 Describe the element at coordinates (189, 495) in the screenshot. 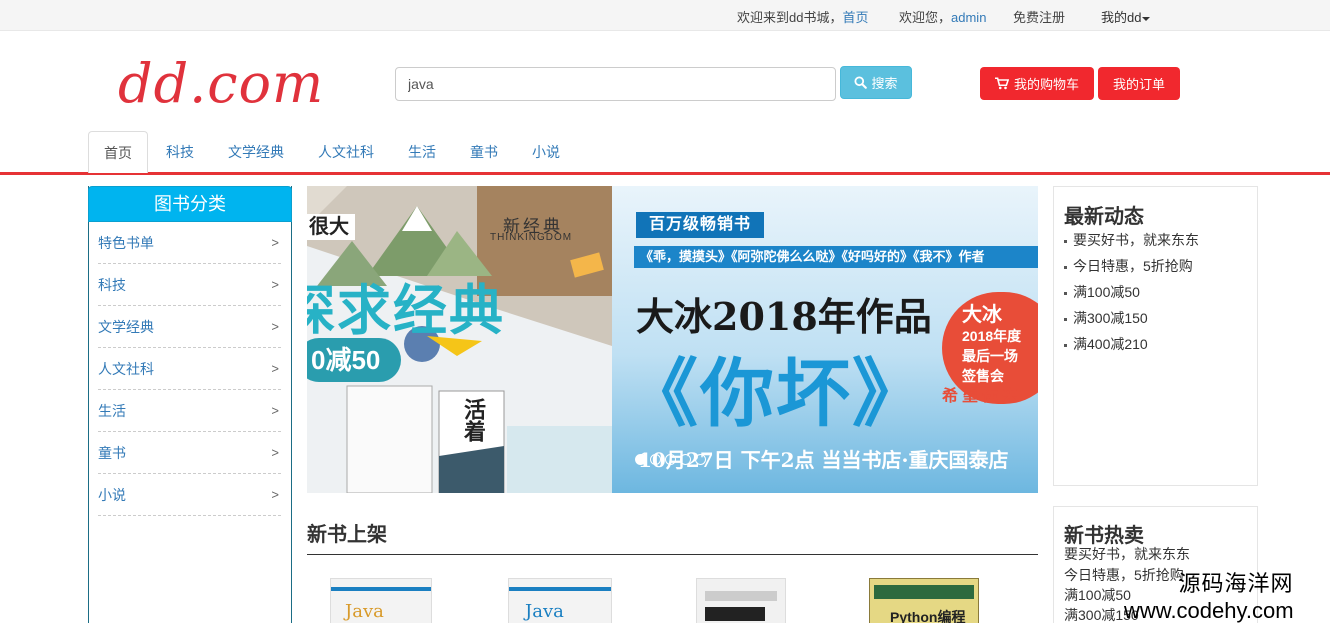

I see `sidebar-item-novel: 小说 >` at that location.